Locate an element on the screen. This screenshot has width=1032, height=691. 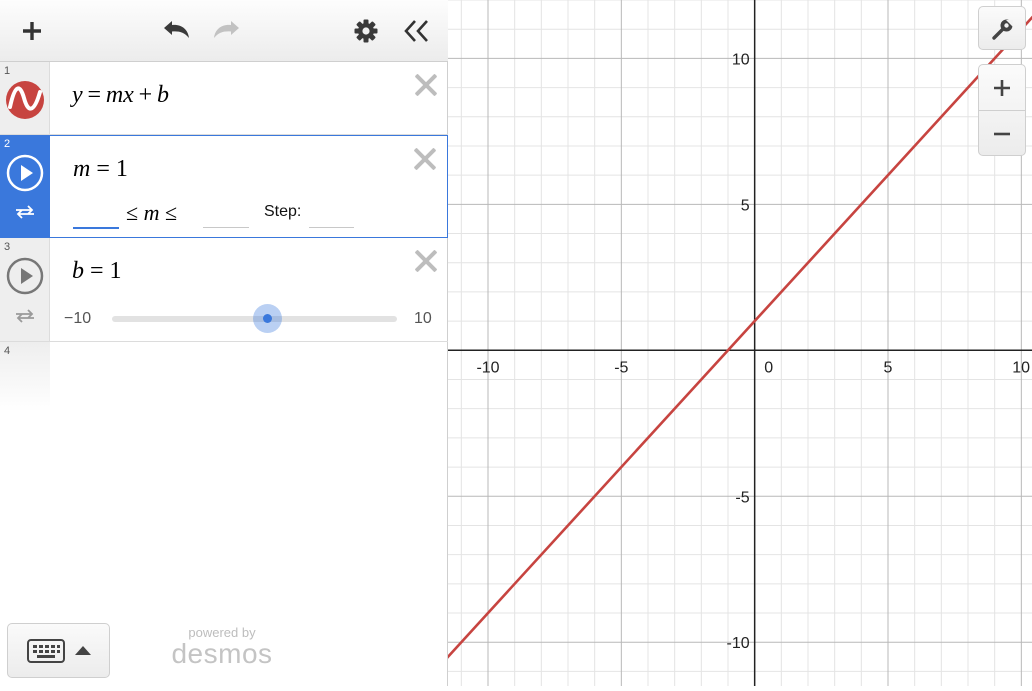
zoom-in-button is located at coordinates (1002, 88).